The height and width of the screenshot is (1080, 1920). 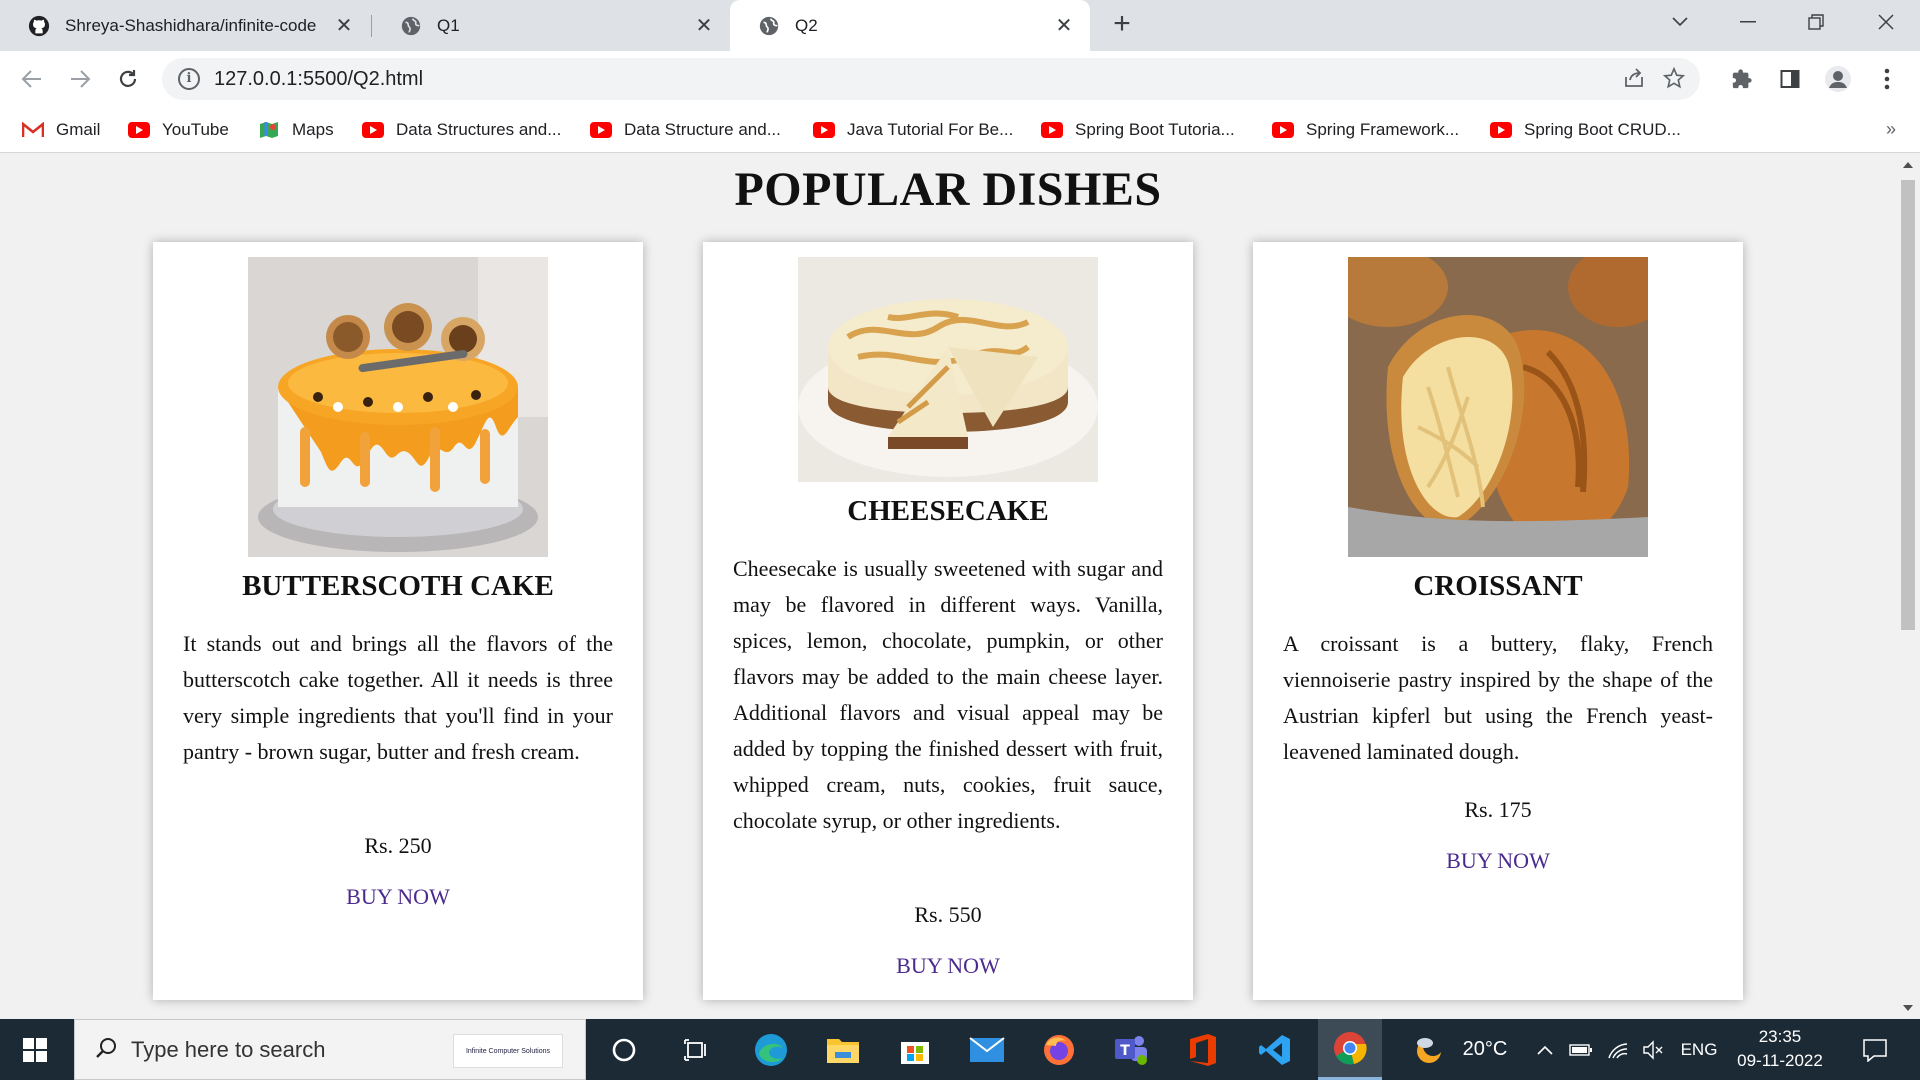 I want to click on cortana-button, so click(x=624, y=1049).